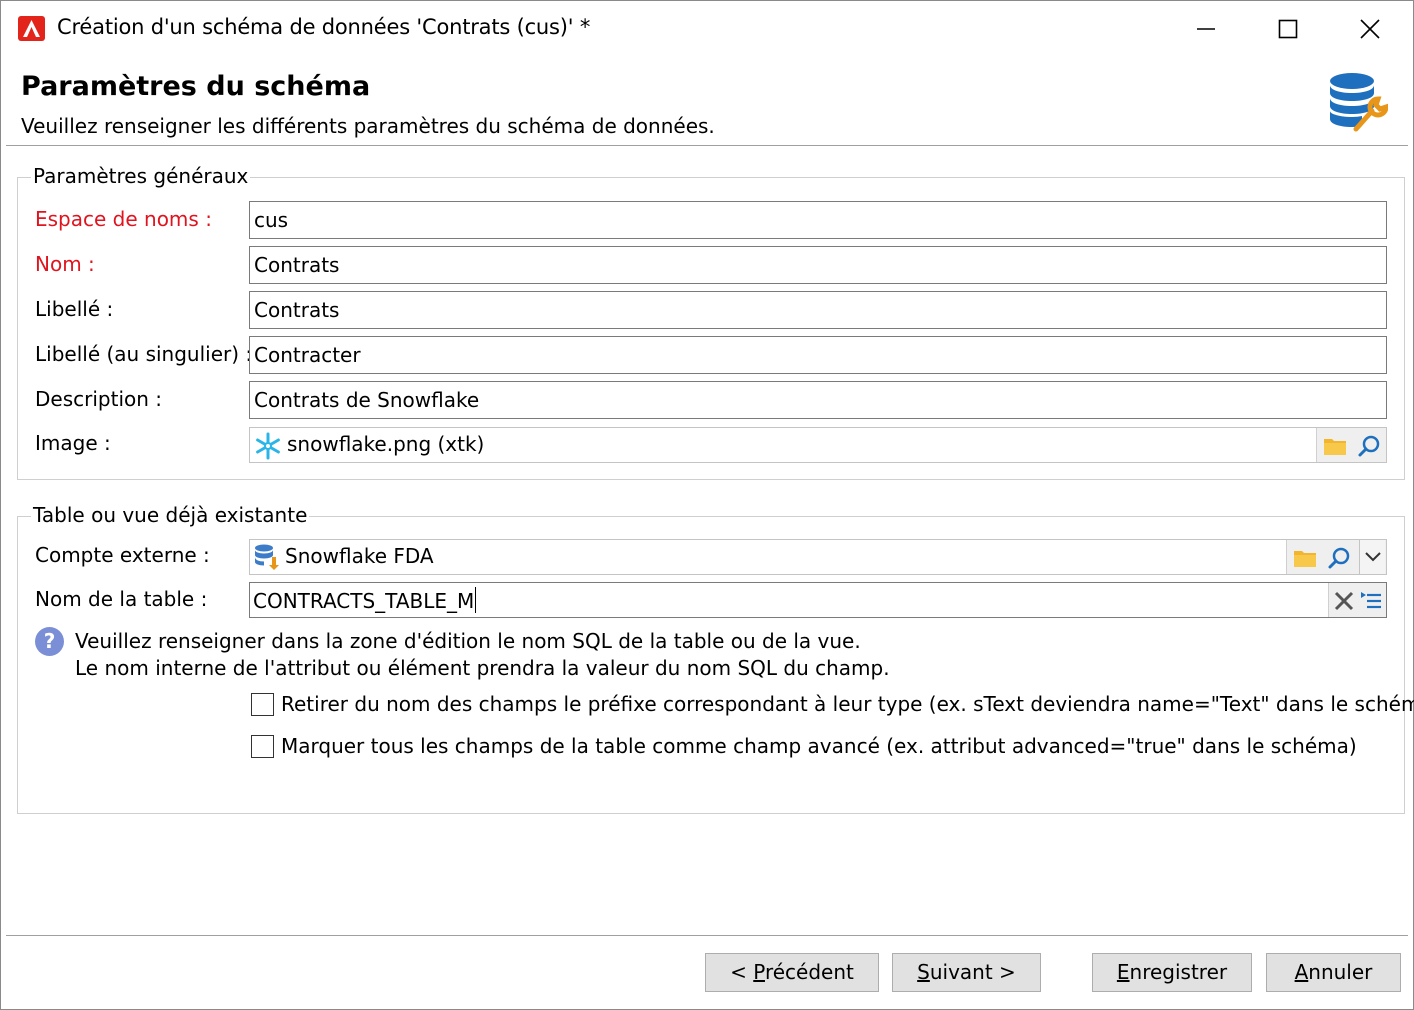  Describe the element at coordinates (818, 355) in the screenshot. I see `label-singular-field: Contracter` at that location.